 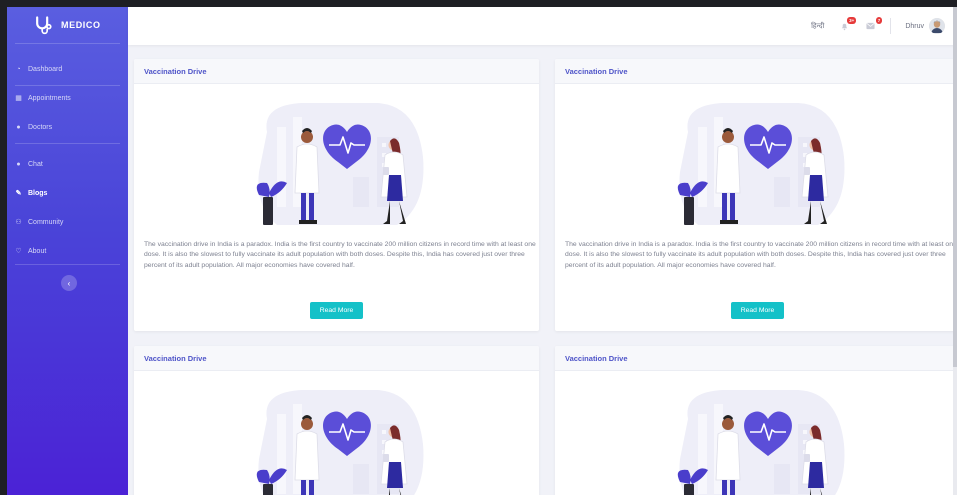 I want to click on community-icon: ⚇, so click(x=18, y=222).